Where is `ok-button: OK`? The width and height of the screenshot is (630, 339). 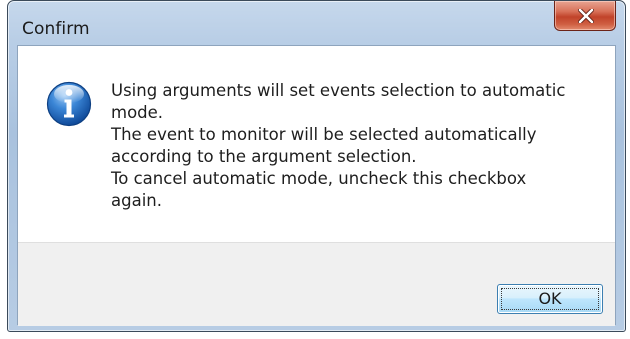
ok-button: OK is located at coordinates (550, 299).